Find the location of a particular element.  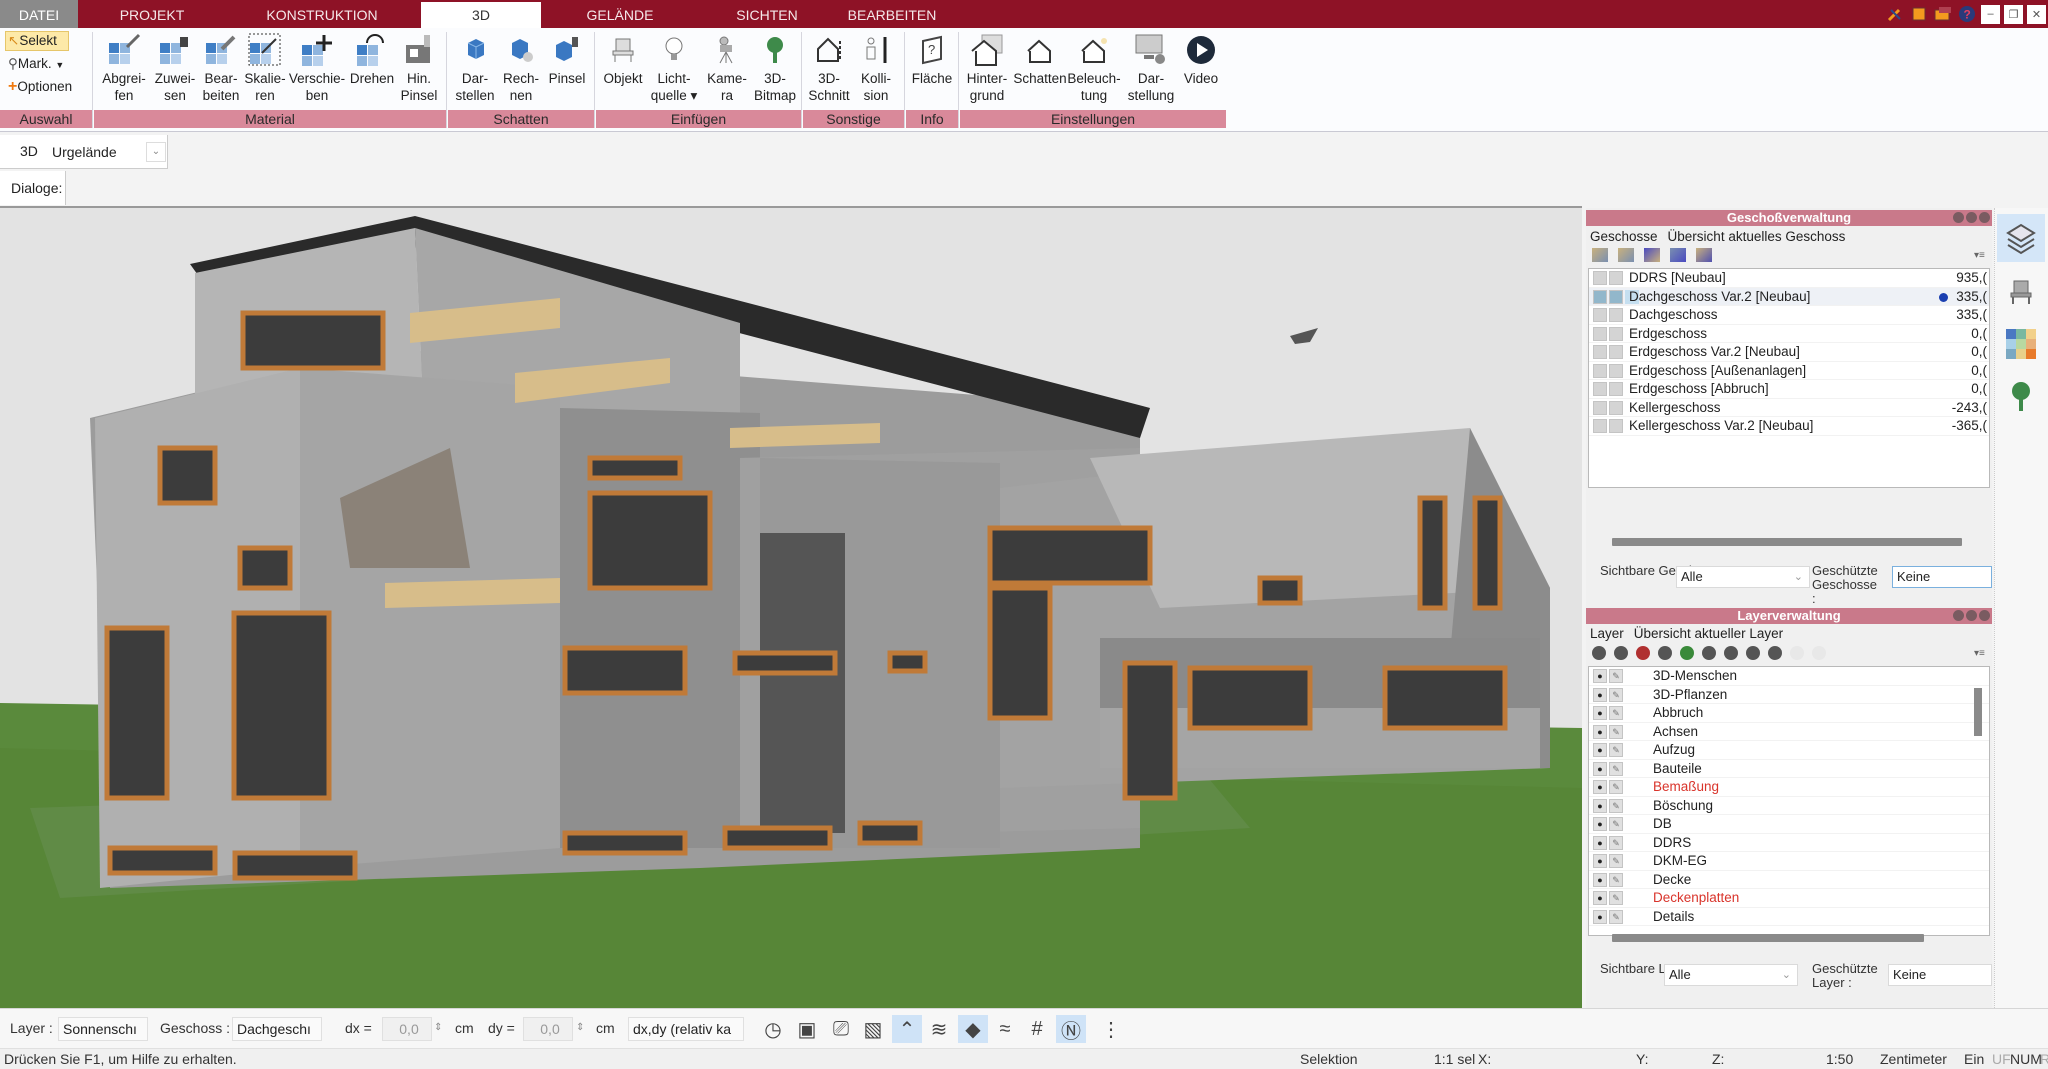

3d-bitmap-button: 3D- Bitmap is located at coordinates (775, 68).